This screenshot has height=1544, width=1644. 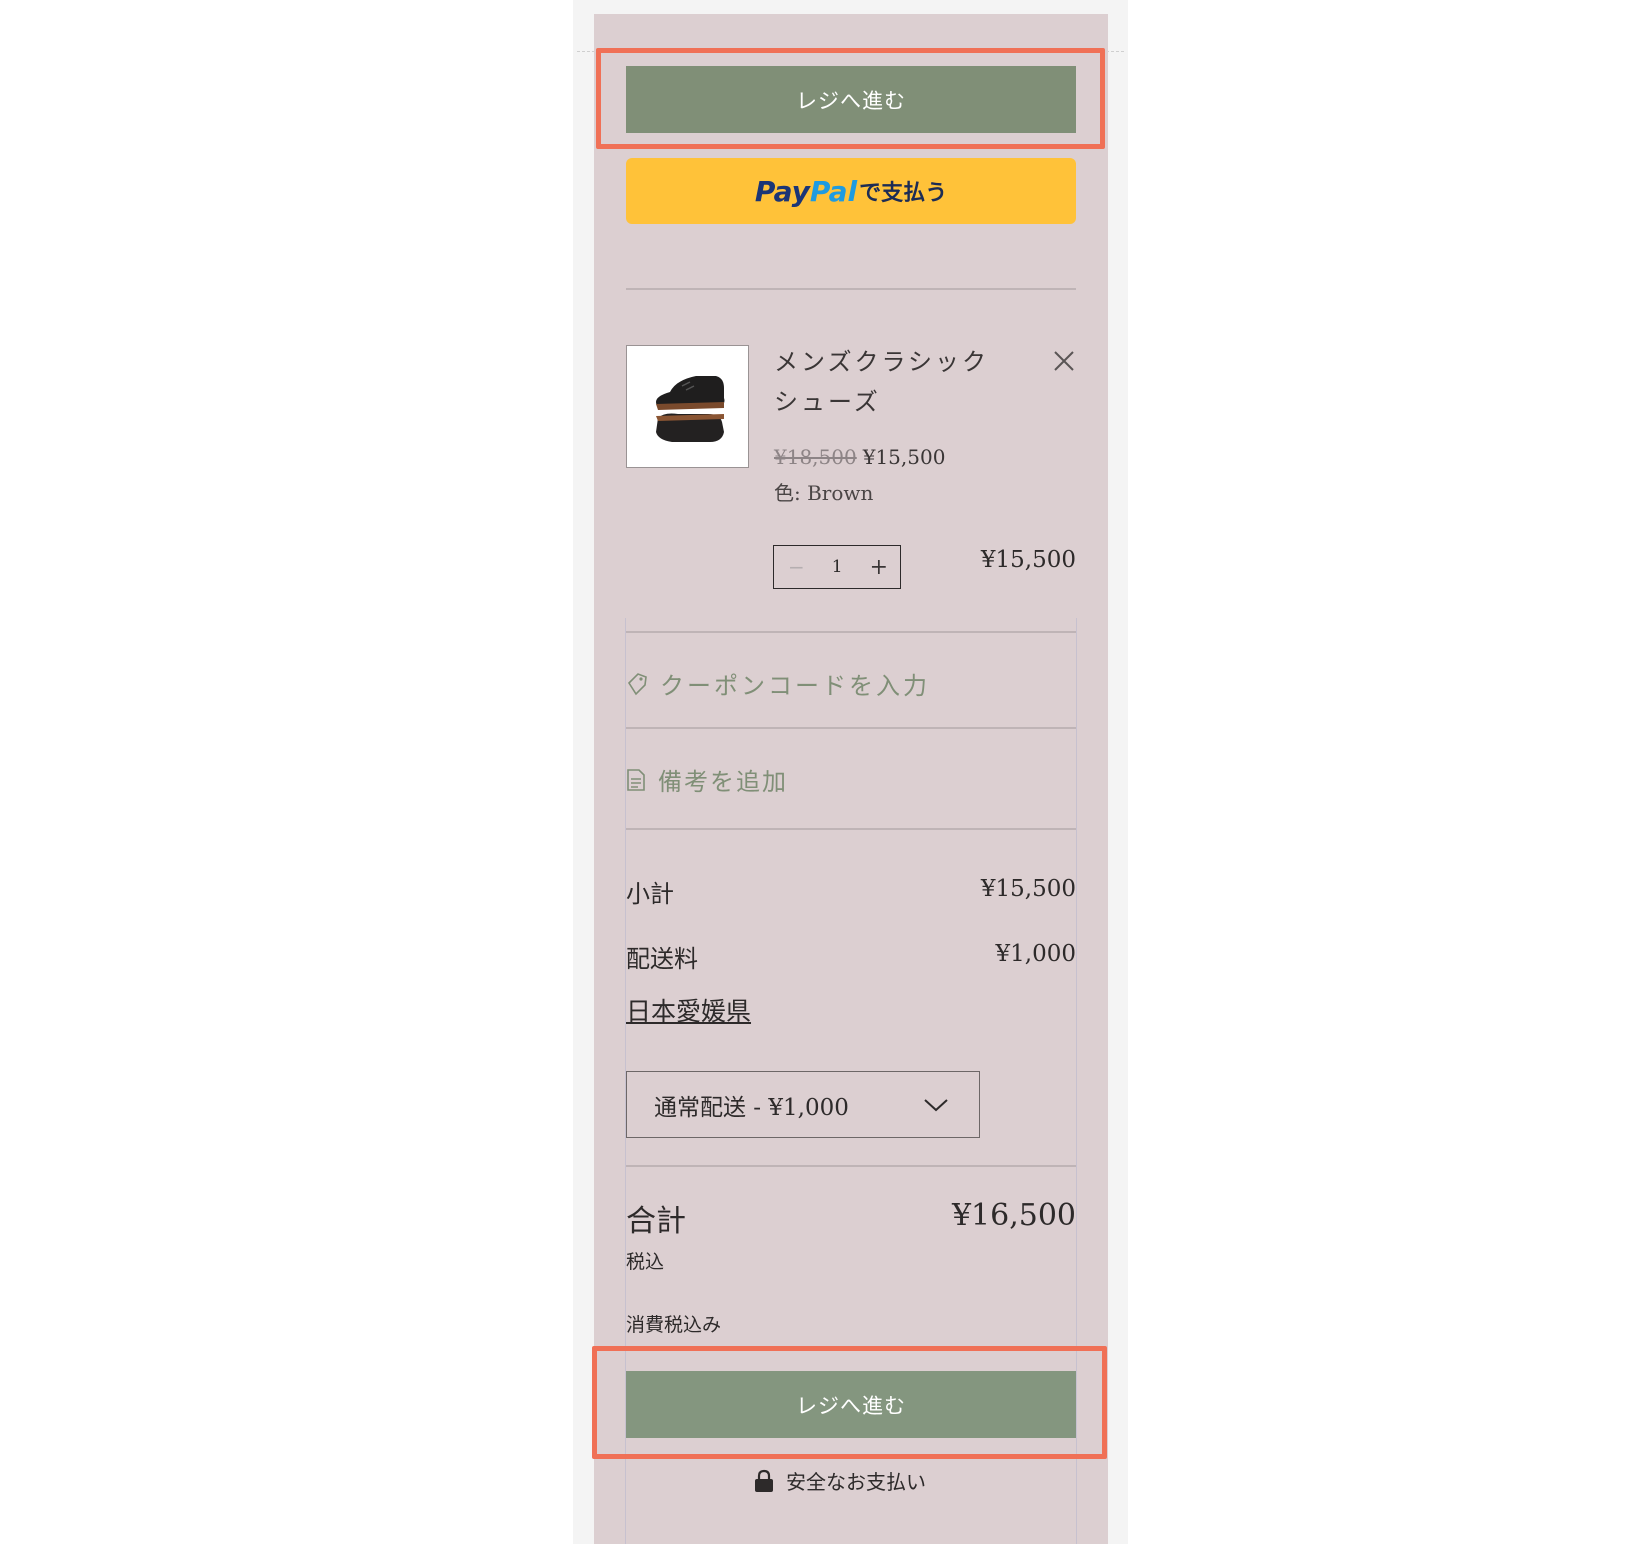 I want to click on secure-payment-notice: 安全なお支払い, so click(x=840, y=1480).